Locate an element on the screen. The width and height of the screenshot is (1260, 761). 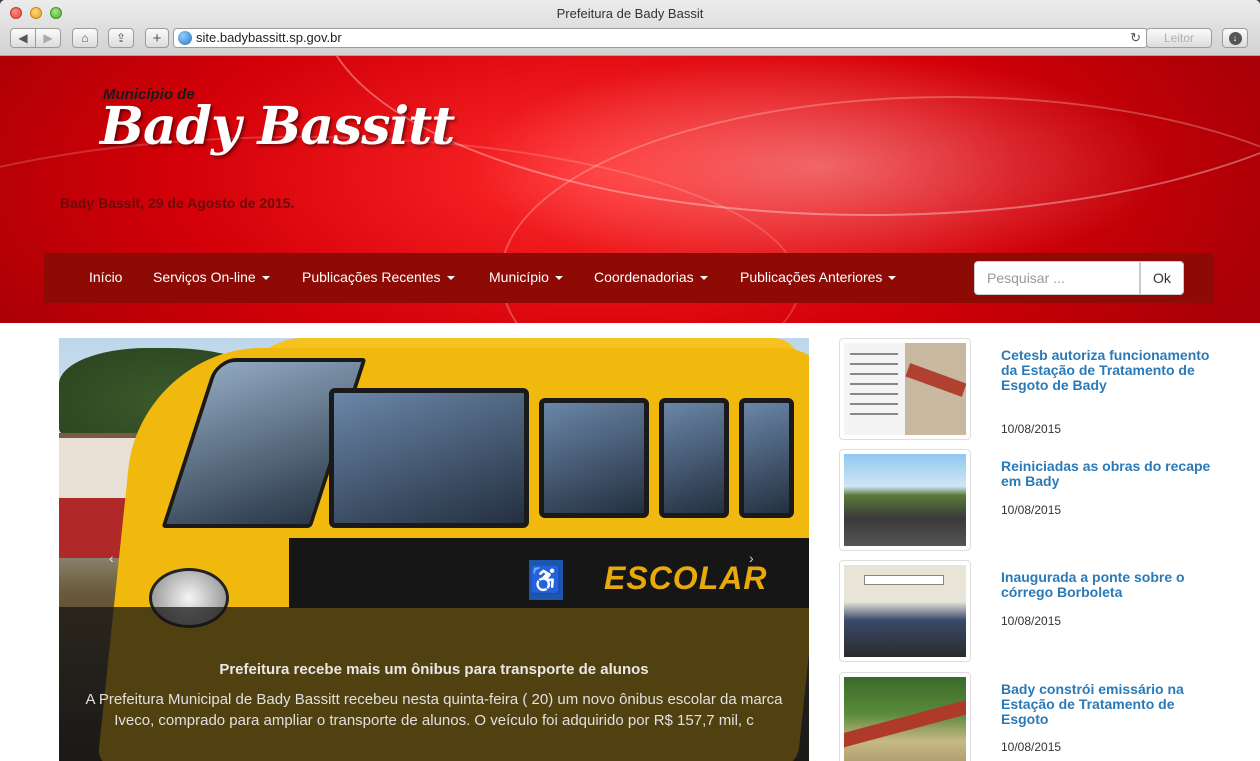
window-title: Prefeitura de Bady Bassit is located at coordinates (630, 13).